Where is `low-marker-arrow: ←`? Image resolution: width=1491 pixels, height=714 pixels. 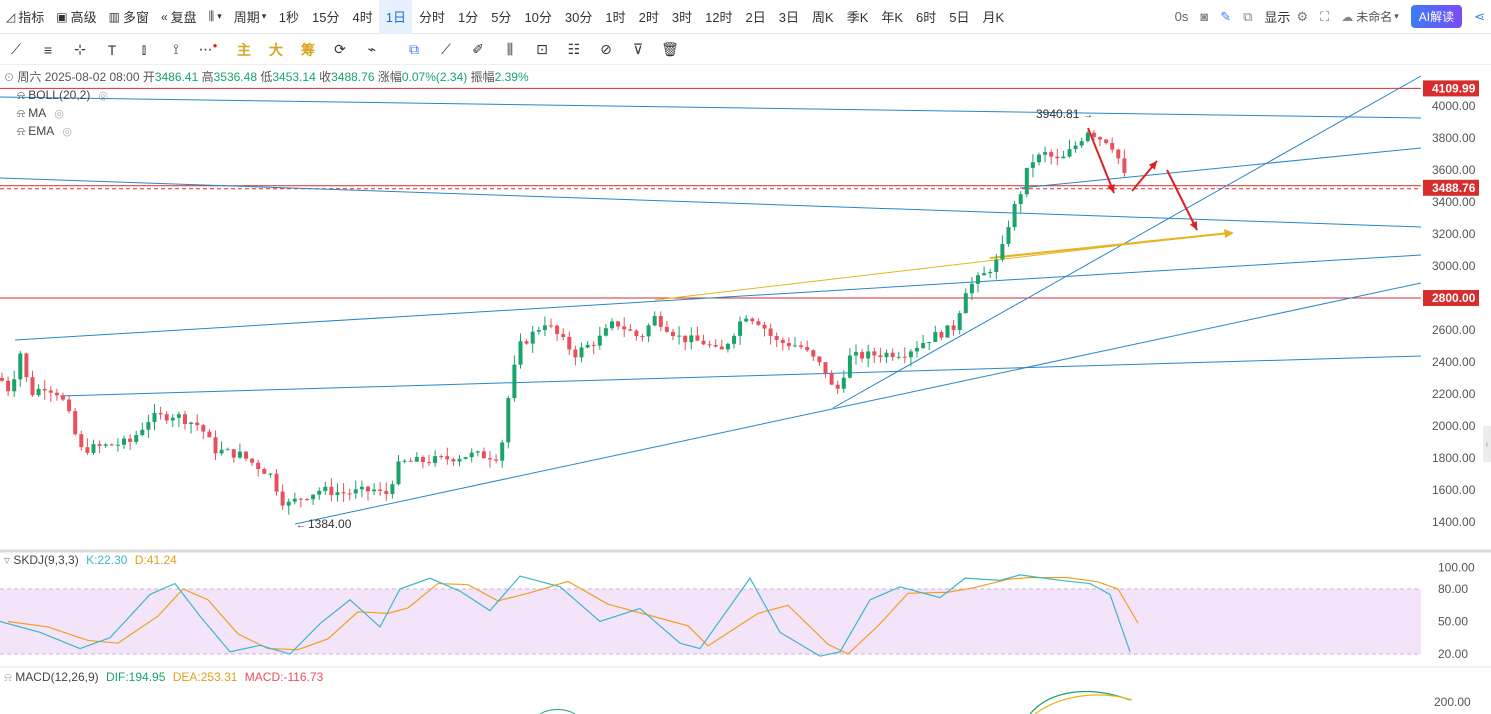 low-marker-arrow: ← is located at coordinates (301, 525).